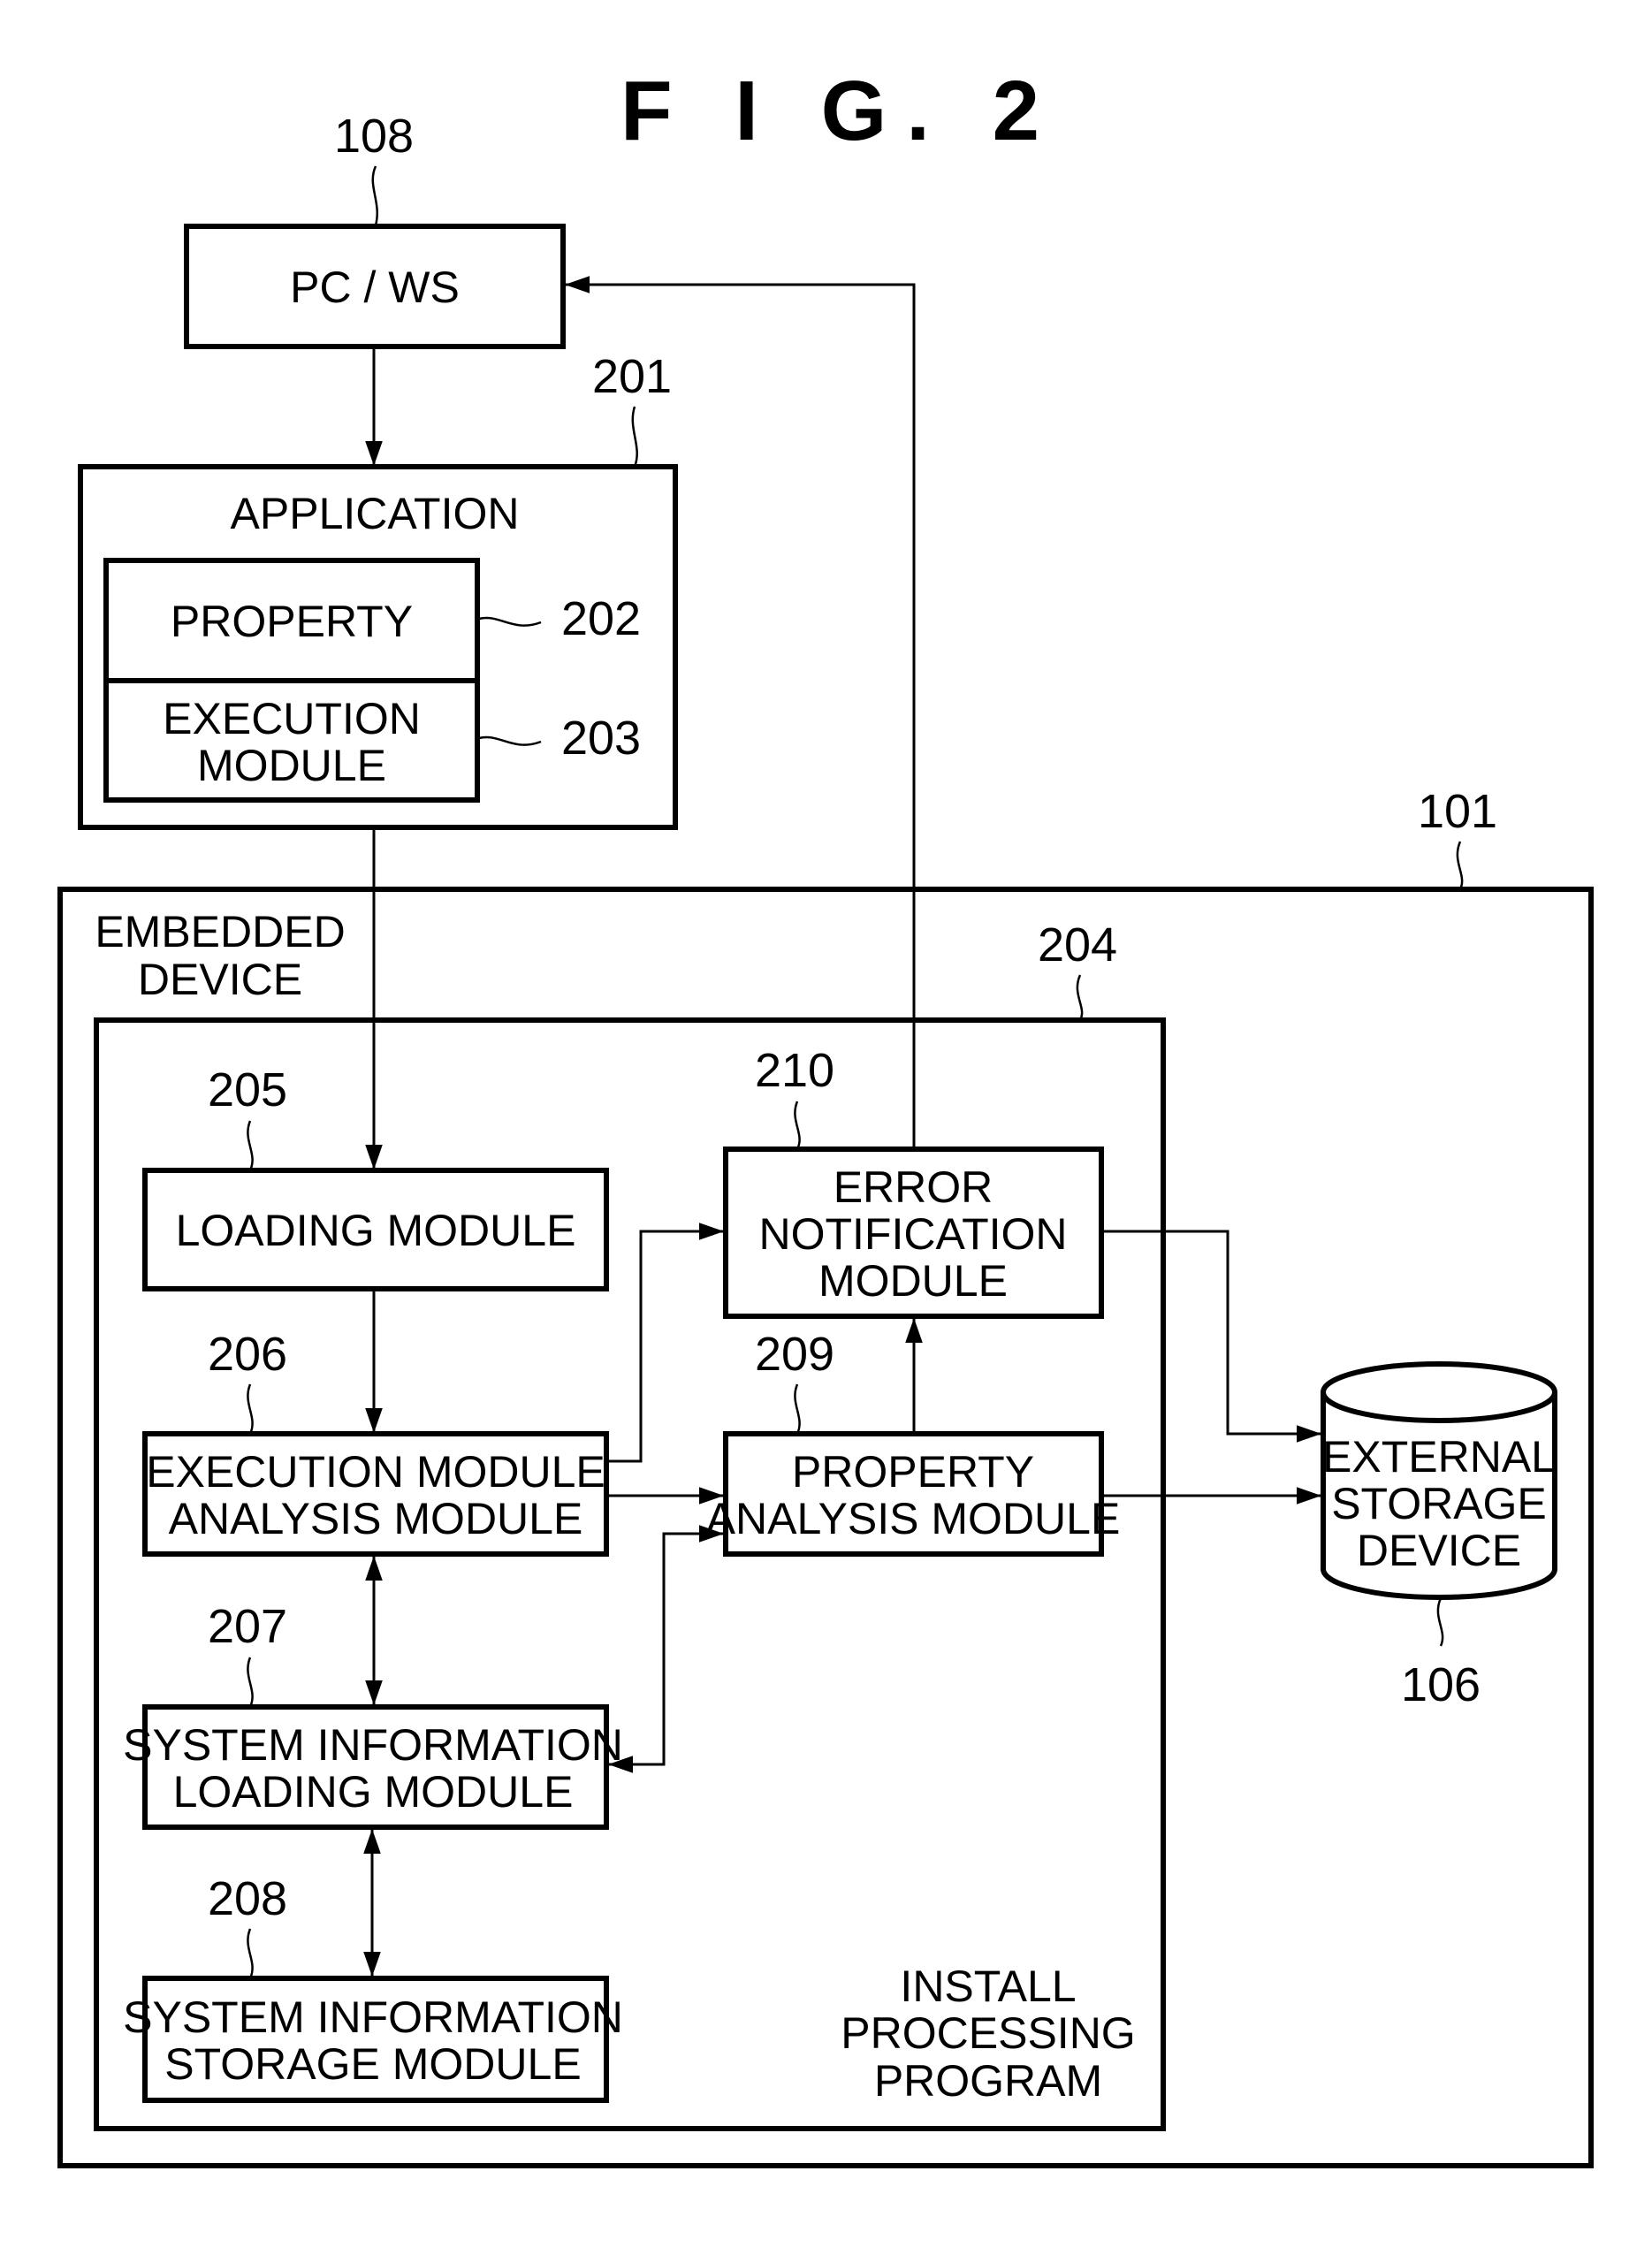 Image resolution: width=1652 pixels, height=2255 pixels. What do you see at coordinates (248, 1354) in the screenshot?
I see `ref-206: 206` at bounding box center [248, 1354].